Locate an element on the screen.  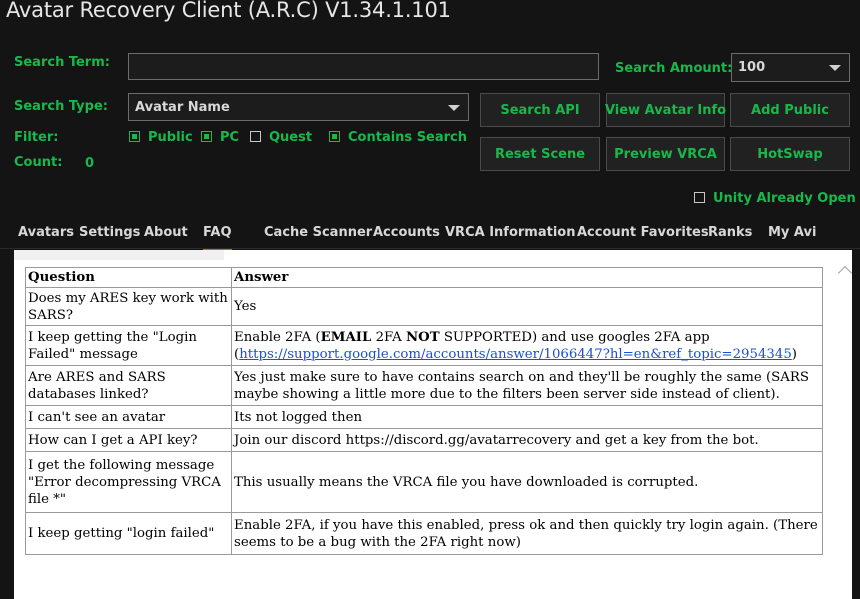
tab-account-favorites: Account Favorites is located at coordinates (643, 232).